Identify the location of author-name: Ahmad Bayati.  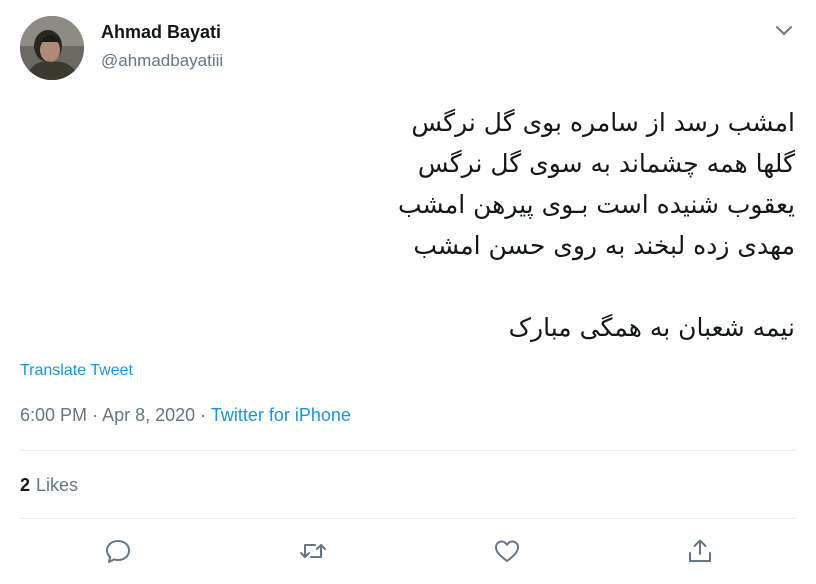
(161, 32).